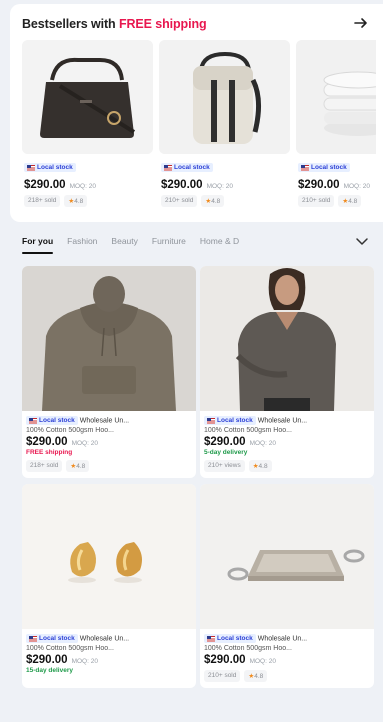 This screenshot has height=722, width=383. I want to click on bestsellers-title: Bestsellers with FREE shipping, so click(114, 24).